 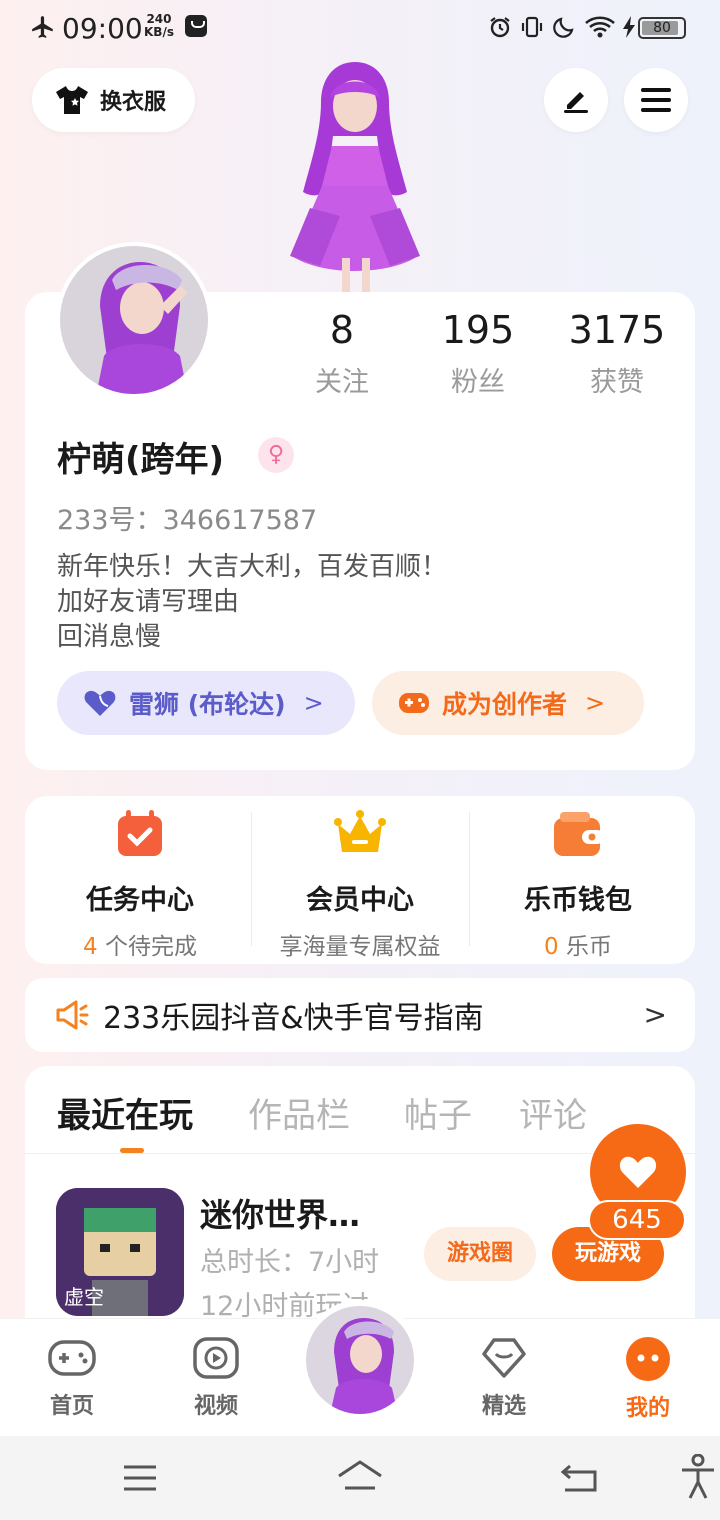 I want to click on recent-apps-icon, so click(x=140, y=1478).